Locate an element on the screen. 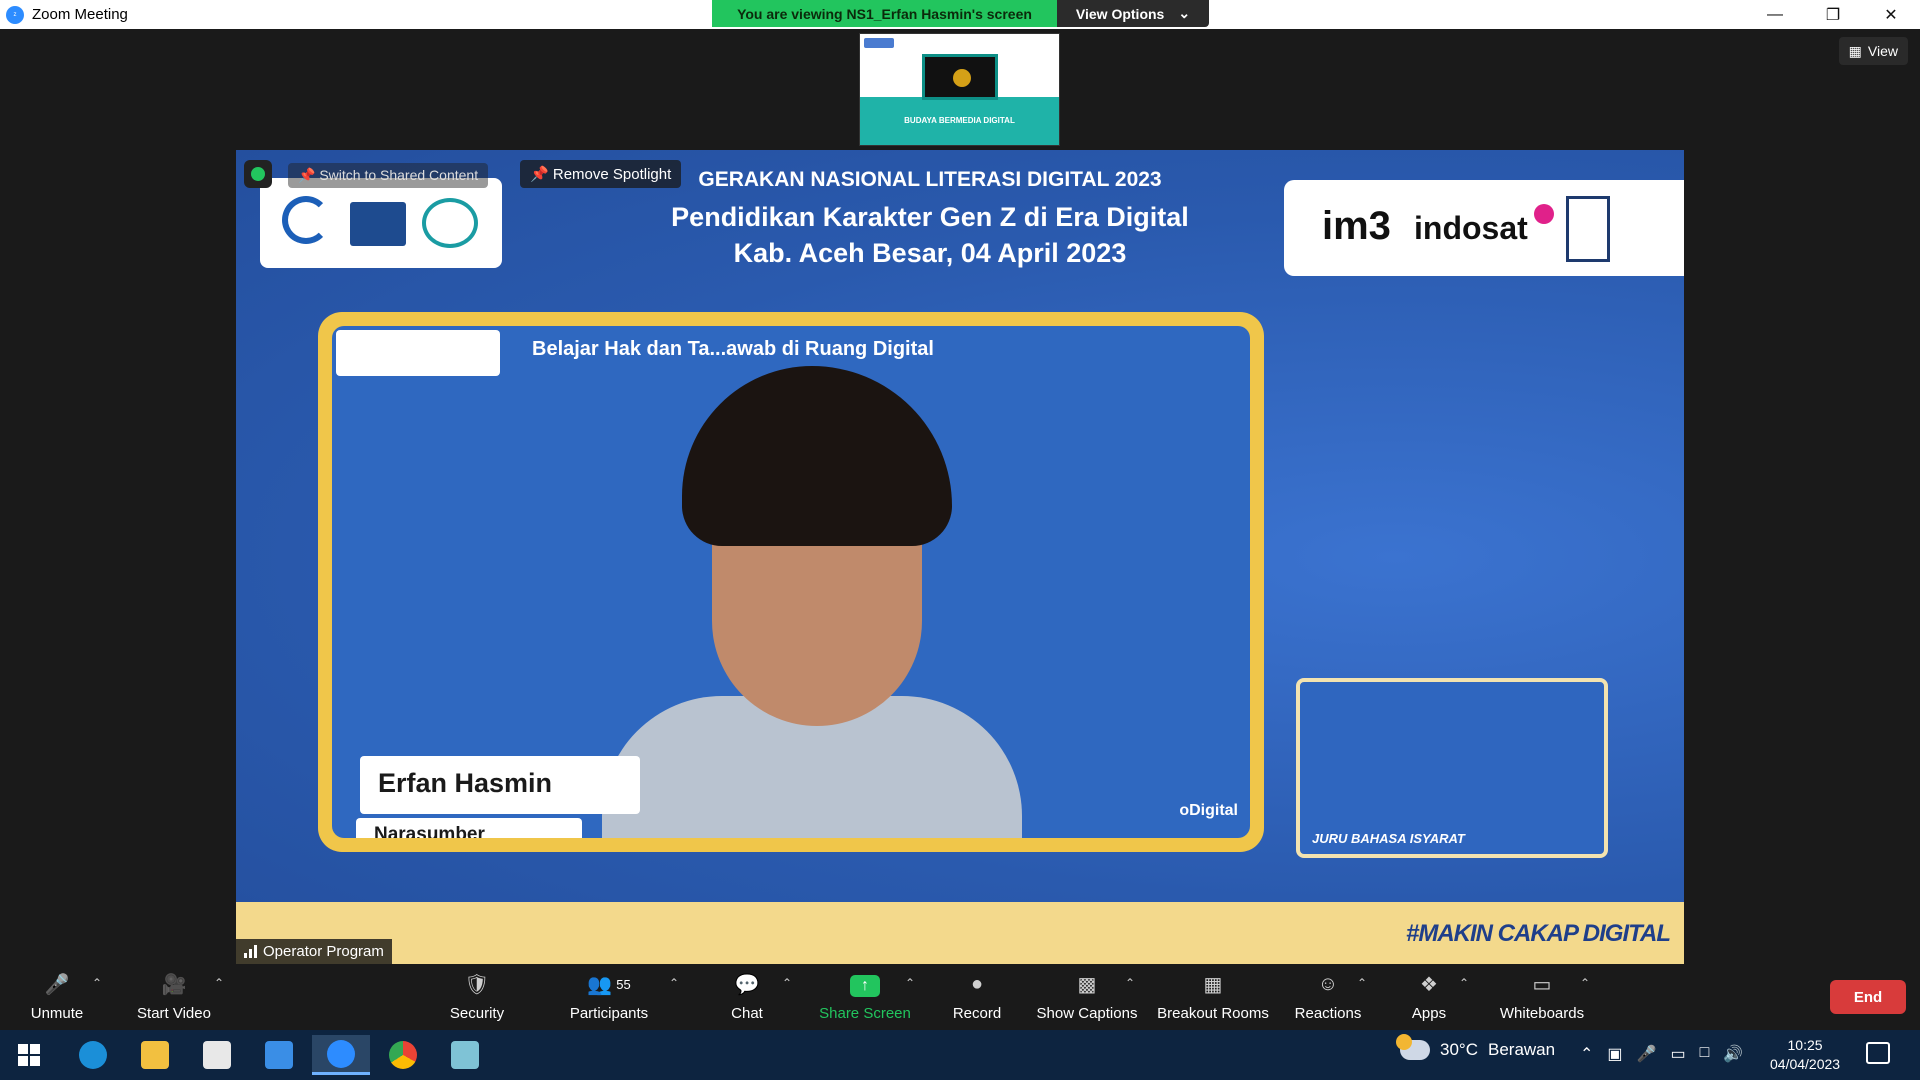  view-button: ▦ View is located at coordinates (1873, 51).